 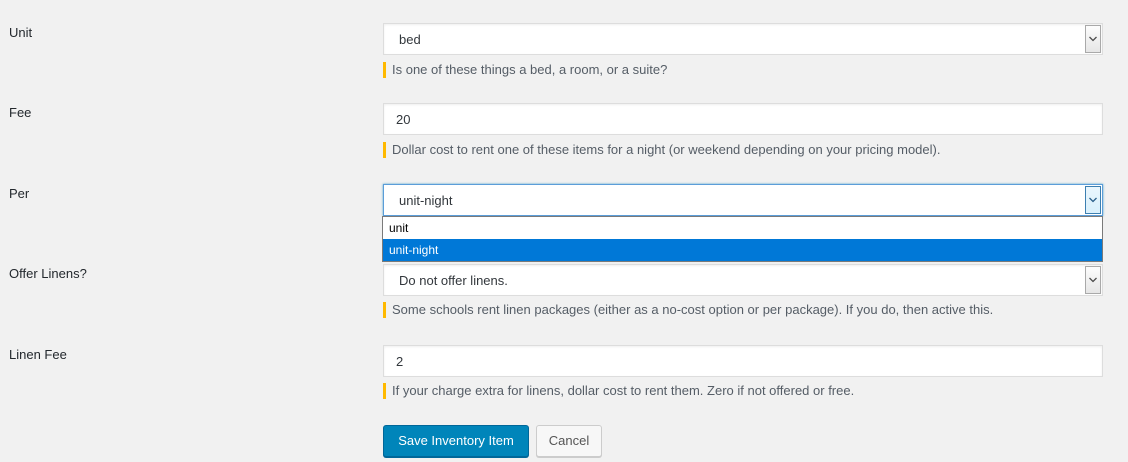 What do you see at coordinates (403, 119) in the screenshot?
I see `fee-input-value: 20` at bounding box center [403, 119].